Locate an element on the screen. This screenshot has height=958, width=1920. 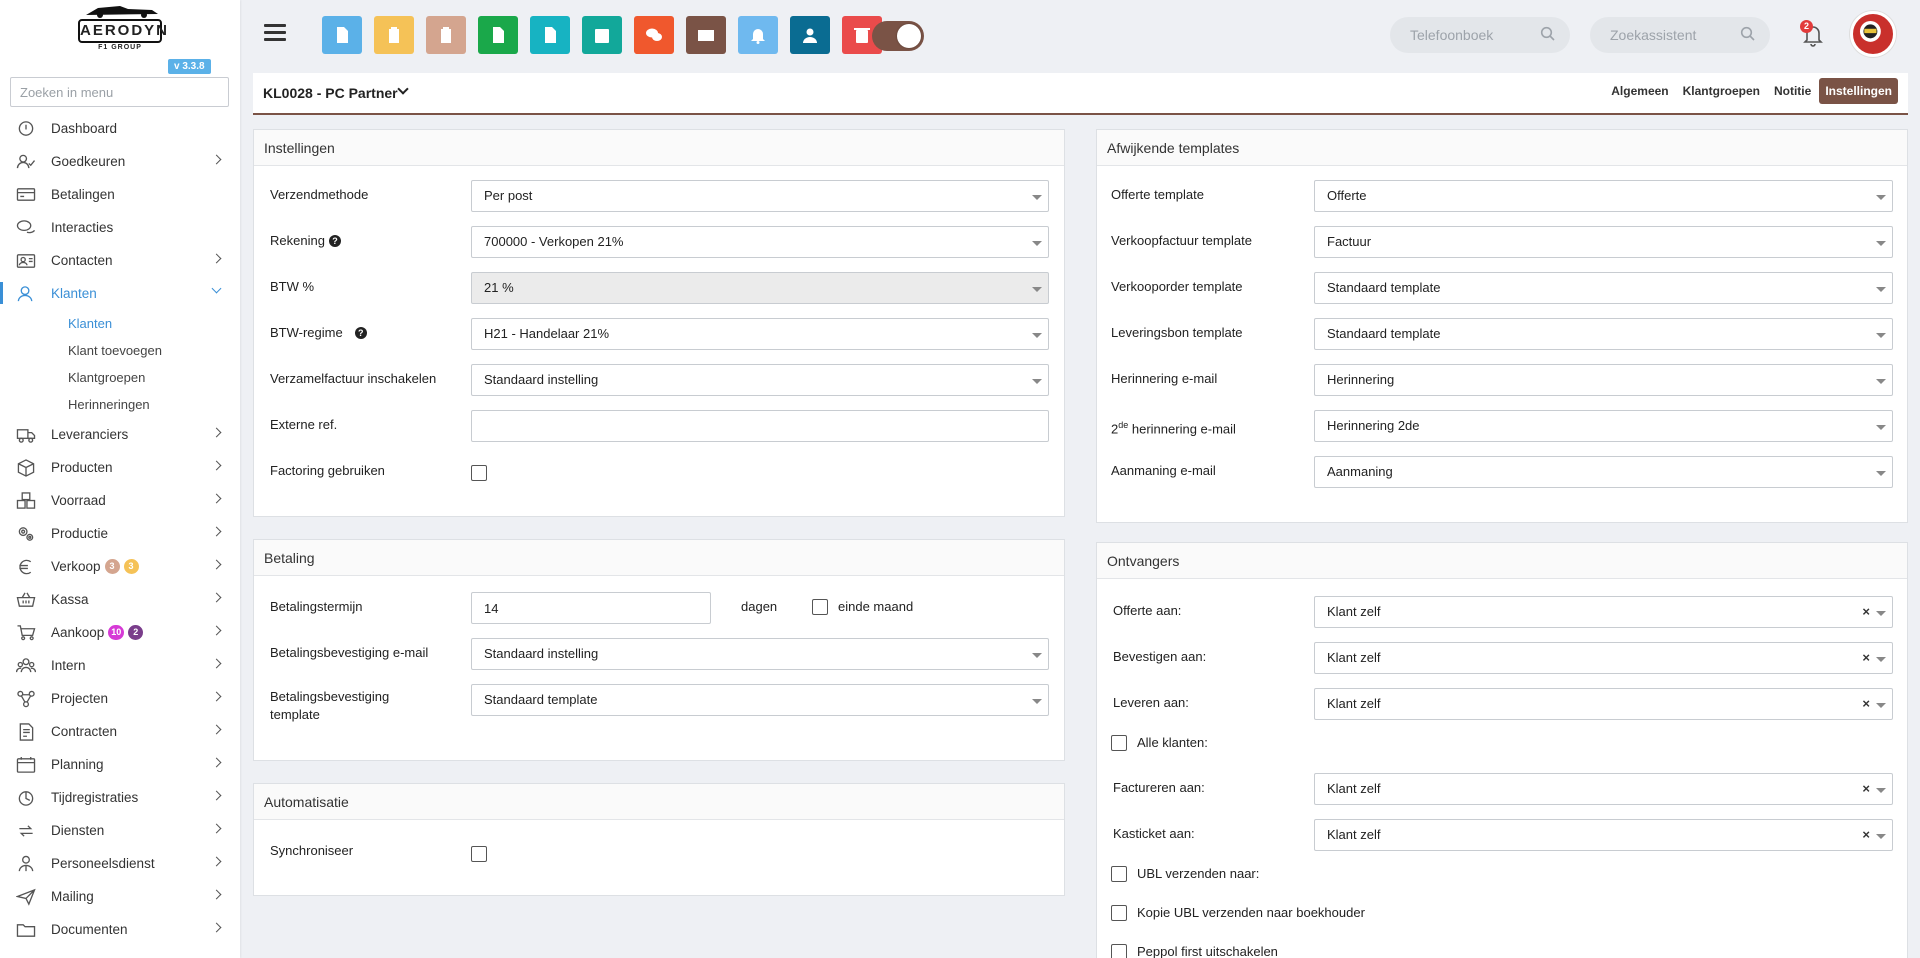
payment-email-select: Standaard instelling is located at coordinates (760, 654).